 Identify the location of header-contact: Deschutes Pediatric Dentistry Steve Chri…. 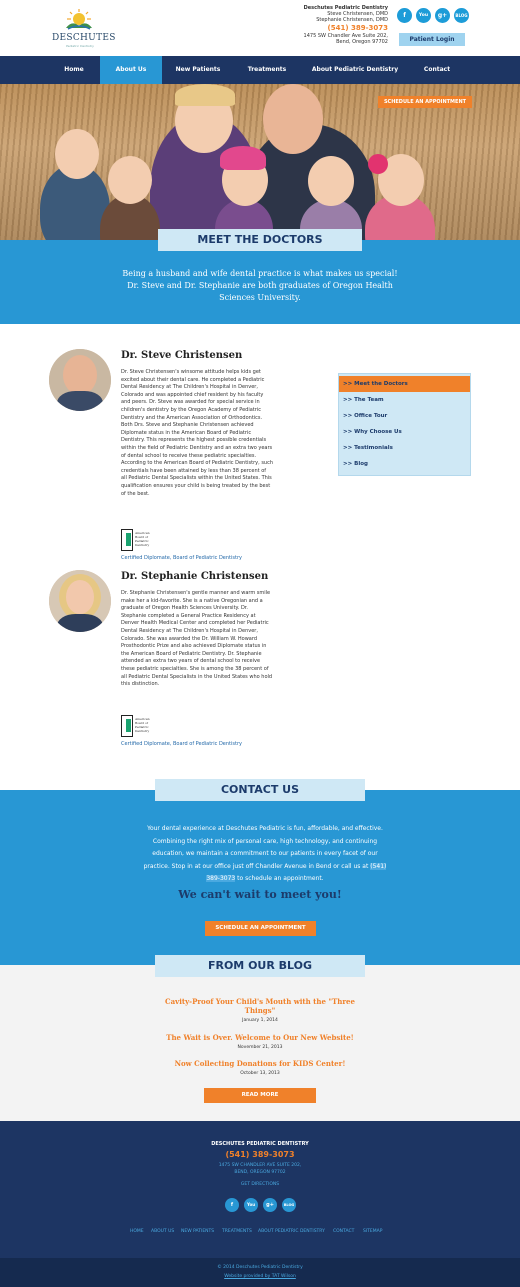
(346, 25).